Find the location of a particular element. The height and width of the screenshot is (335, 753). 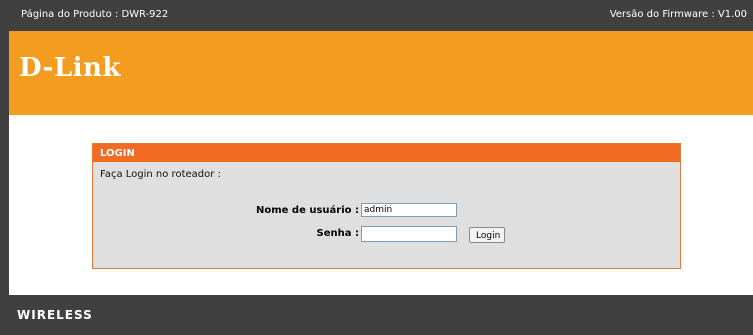

username-label: Nome de usuário : is located at coordinates (307, 210).